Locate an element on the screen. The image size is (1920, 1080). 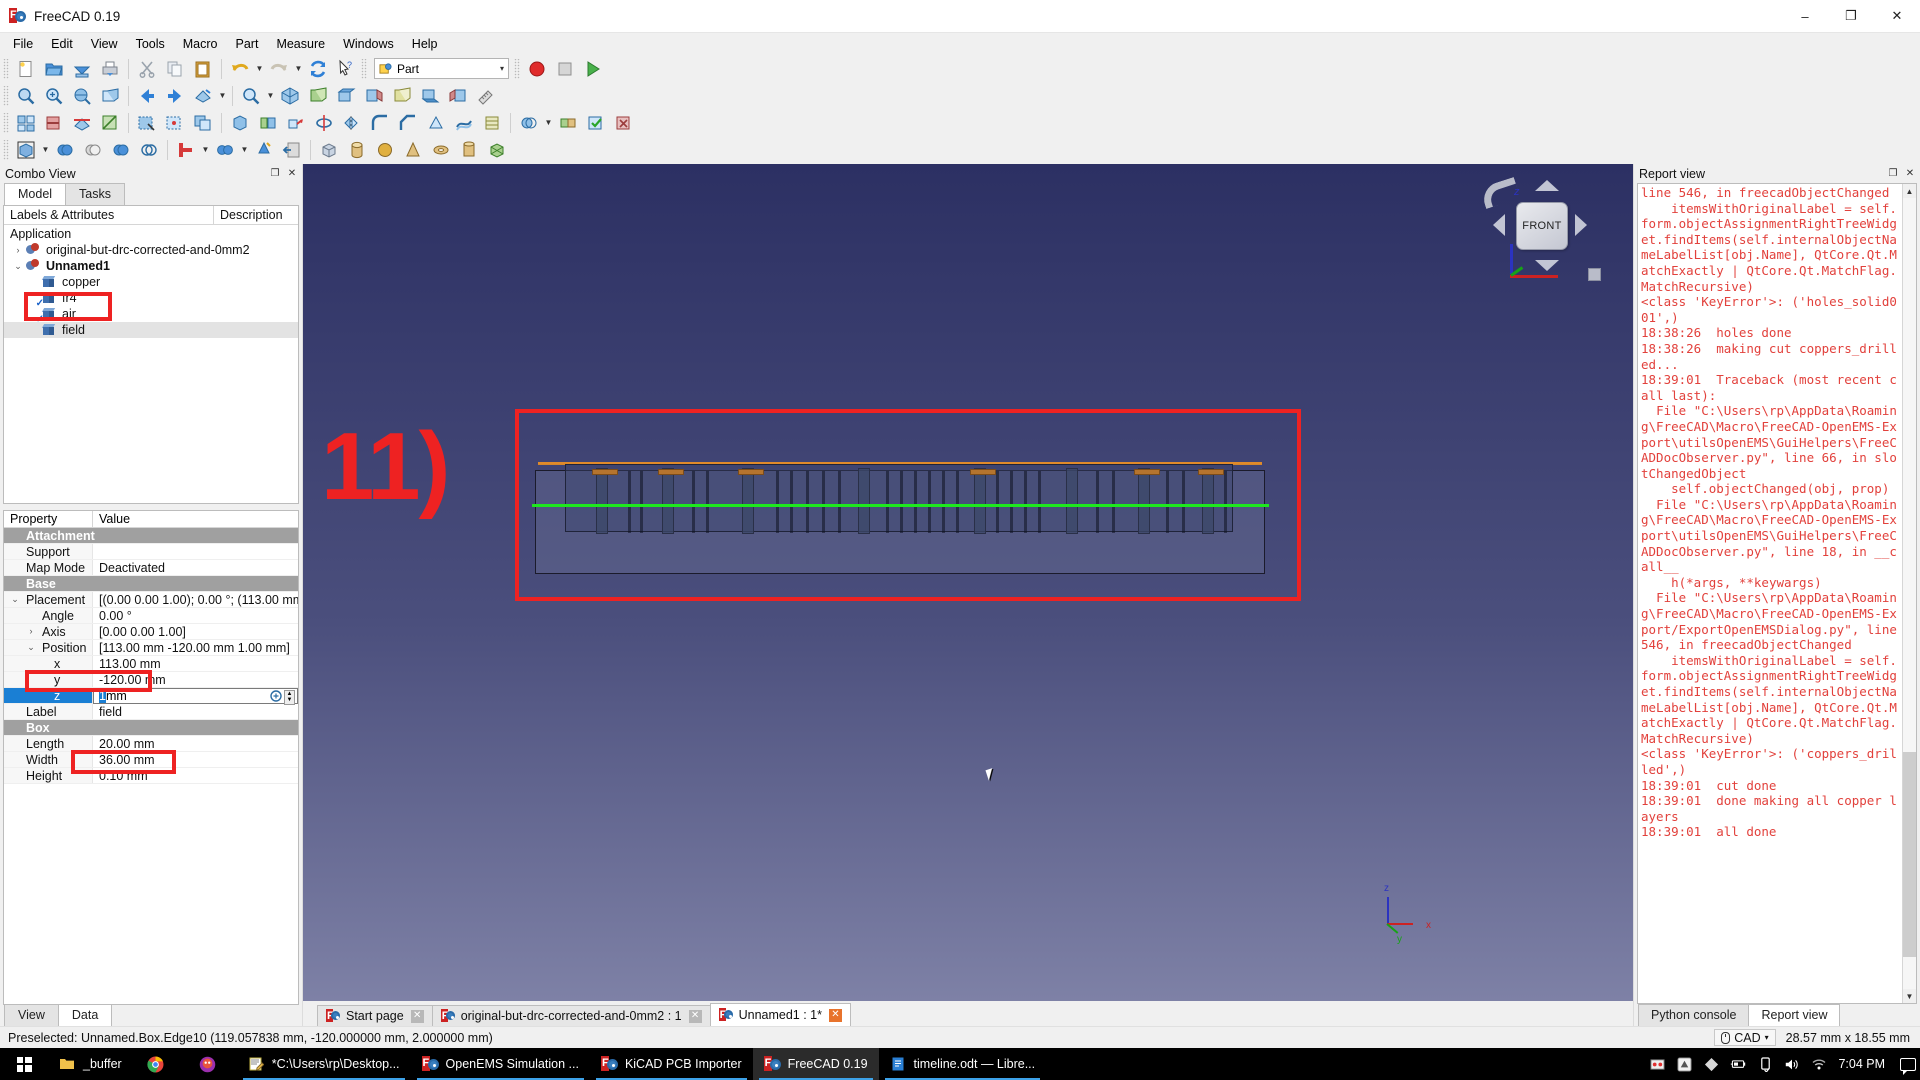
notification-icon is located at coordinates (1908, 1065).